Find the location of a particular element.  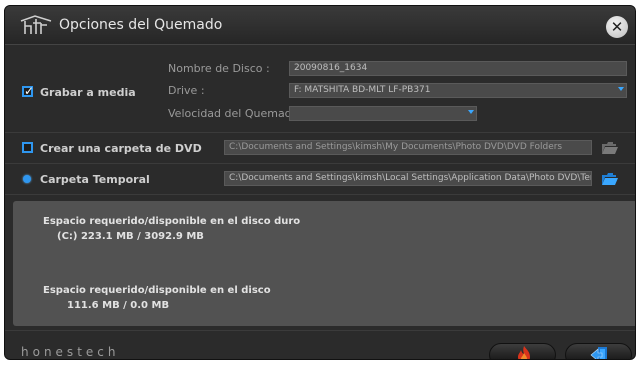

disc-space-heading: Espacio requerido/disponible en el disco is located at coordinates (157, 290).